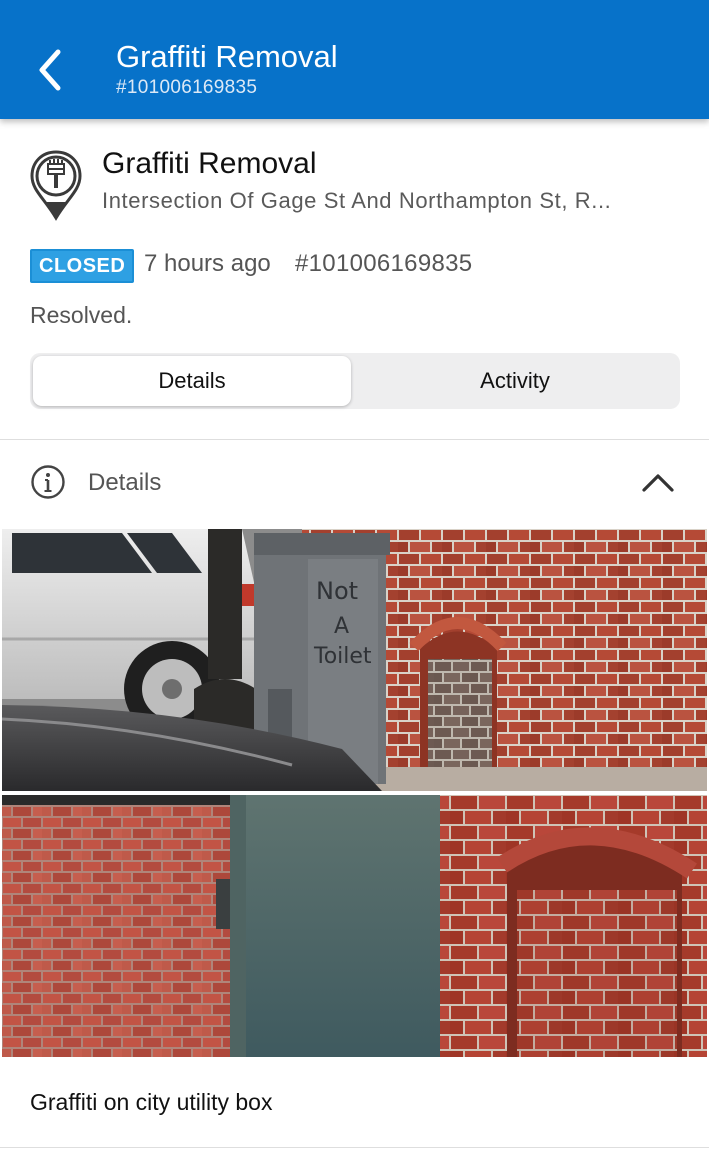 The height and width of the screenshot is (1152, 709). I want to click on tab-activity: Activity, so click(515, 381).